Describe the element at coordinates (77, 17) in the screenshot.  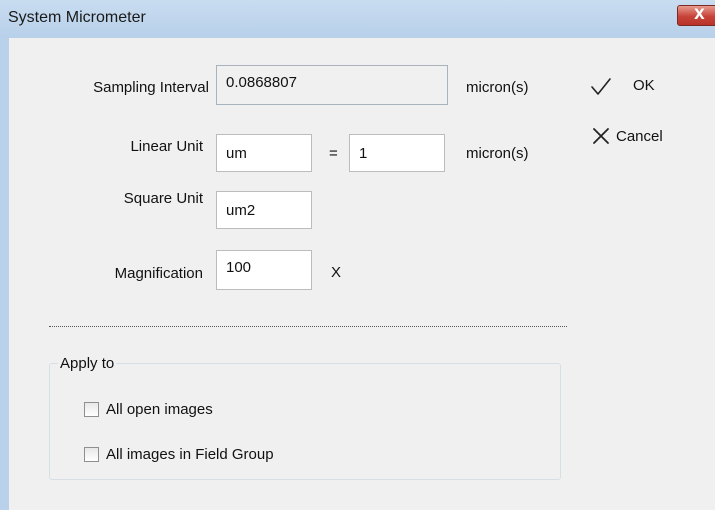
I see `window-title: System Micrometer` at that location.